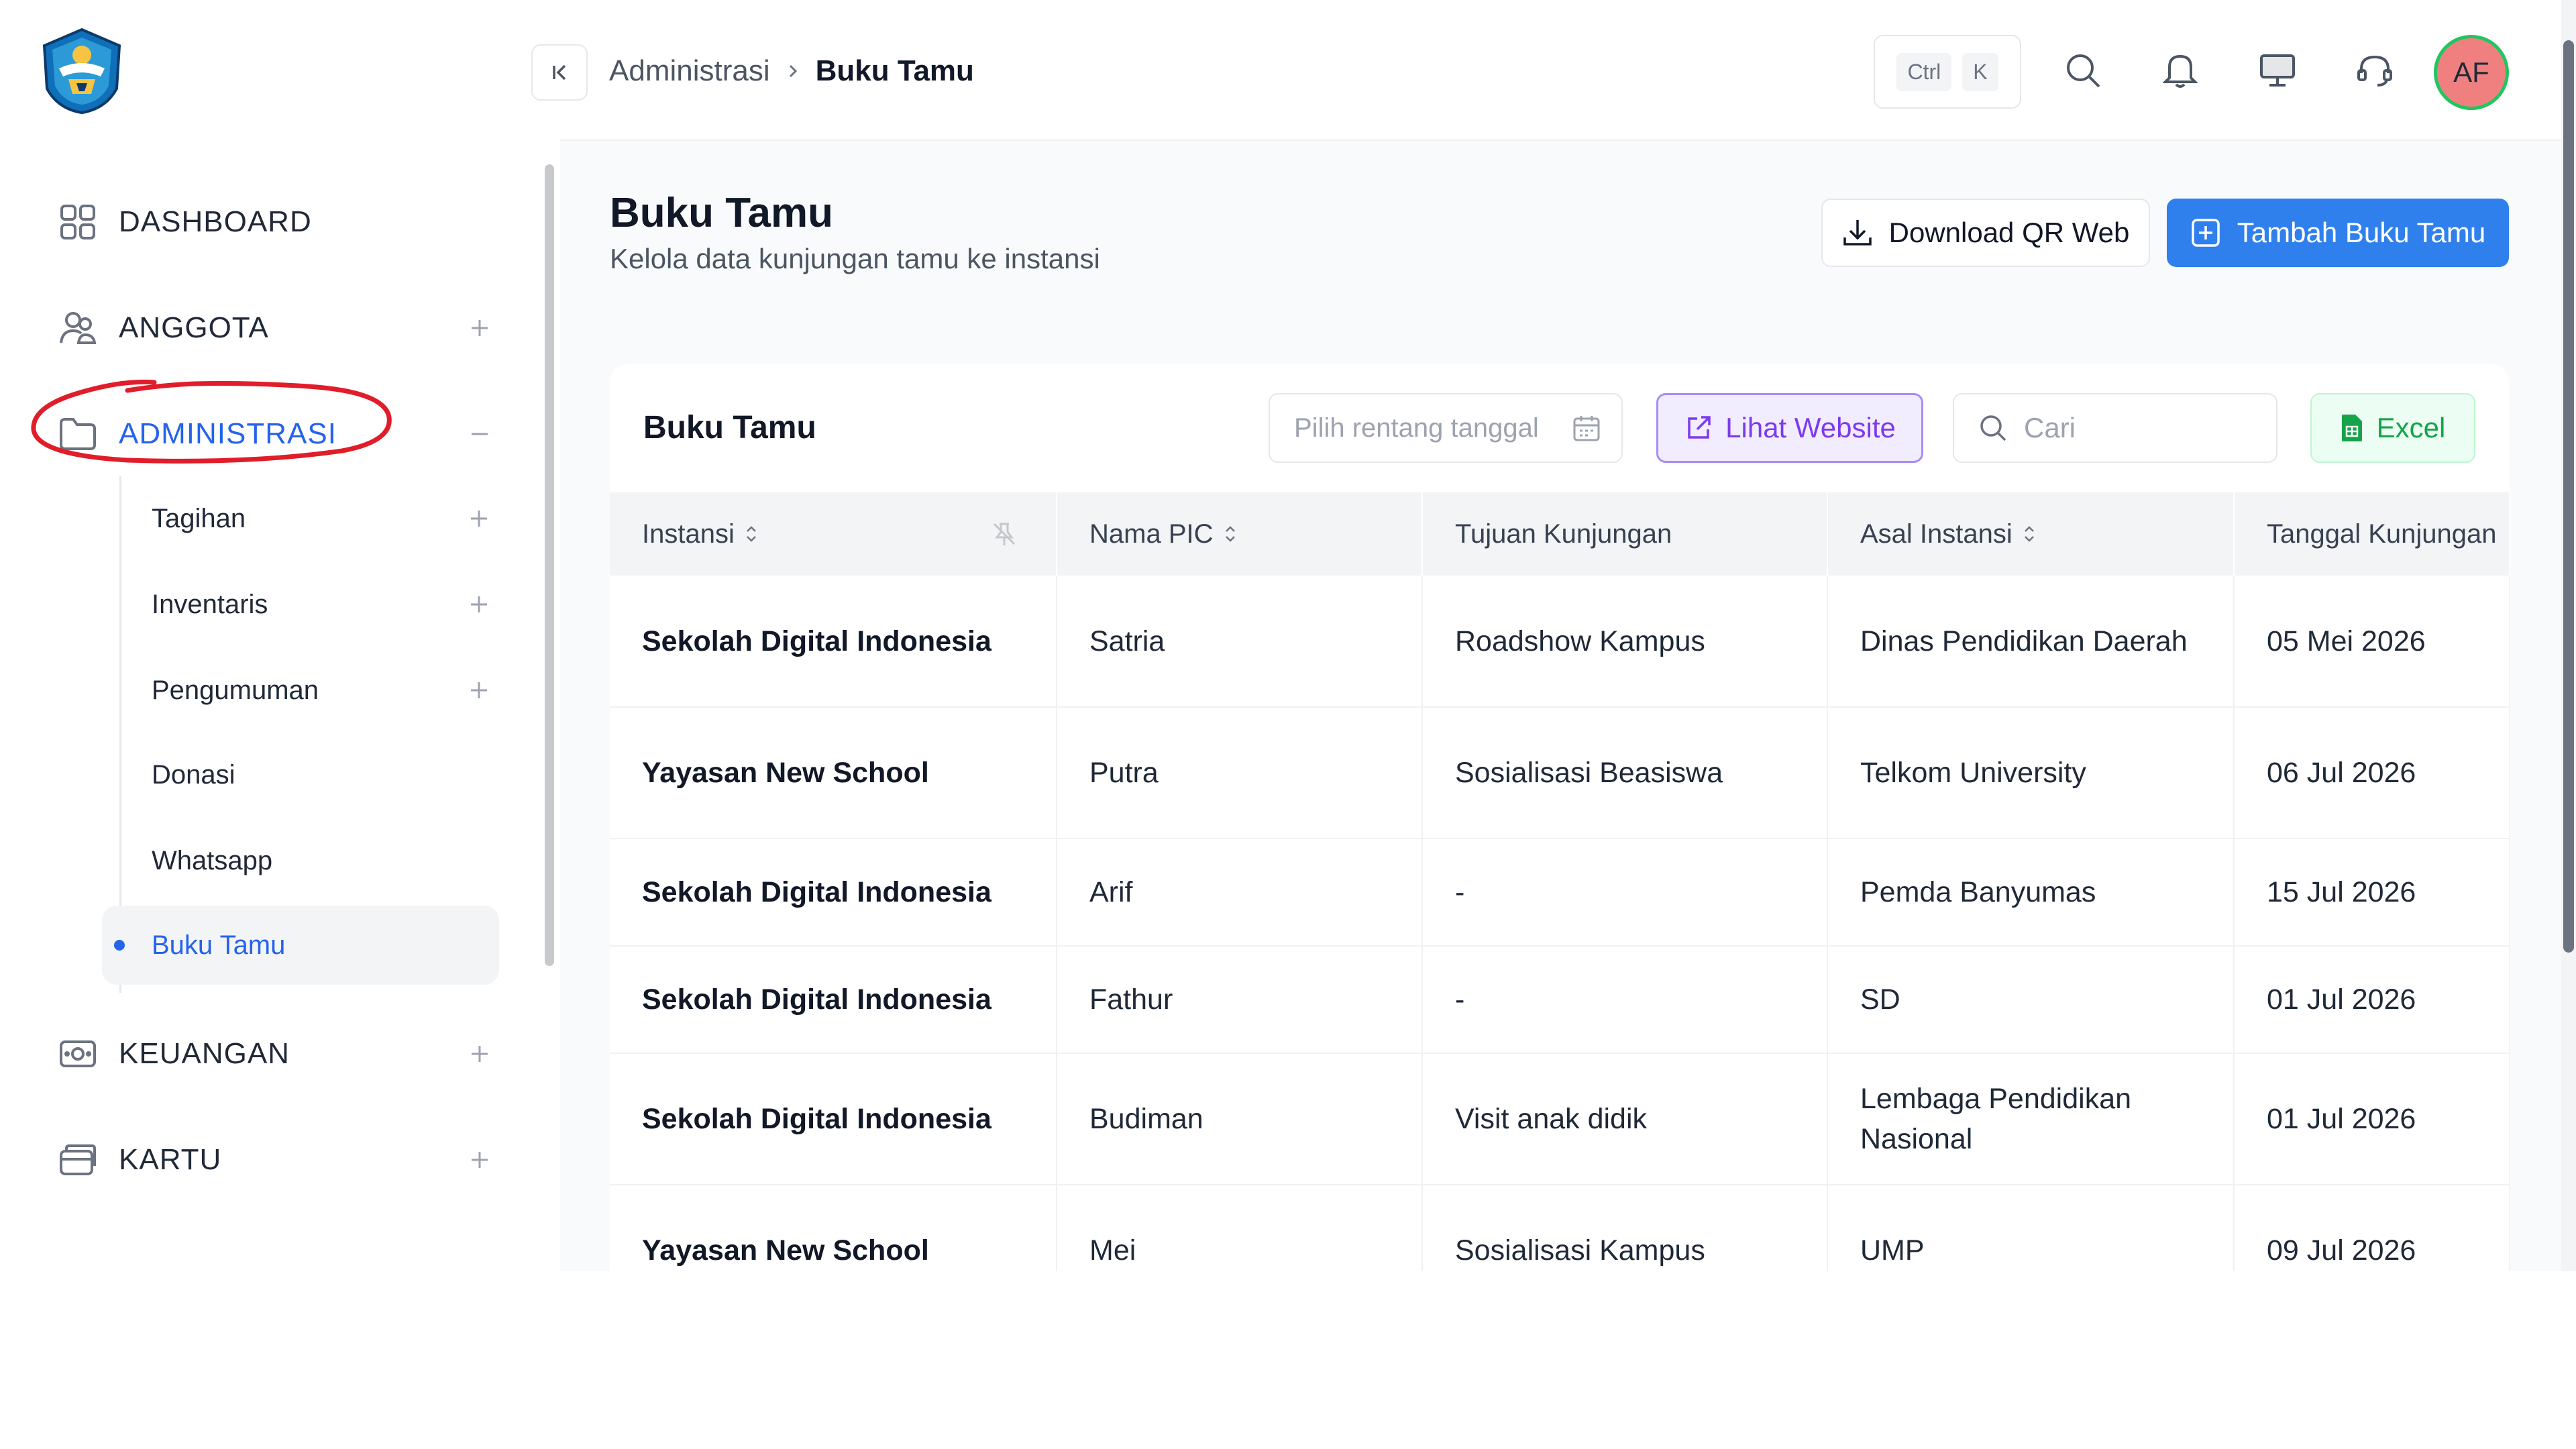  What do you see at coordinates (275, 1160) in the screenshot?
I see `nav-kartu: KARTU` at bounding box center [275, 1160].